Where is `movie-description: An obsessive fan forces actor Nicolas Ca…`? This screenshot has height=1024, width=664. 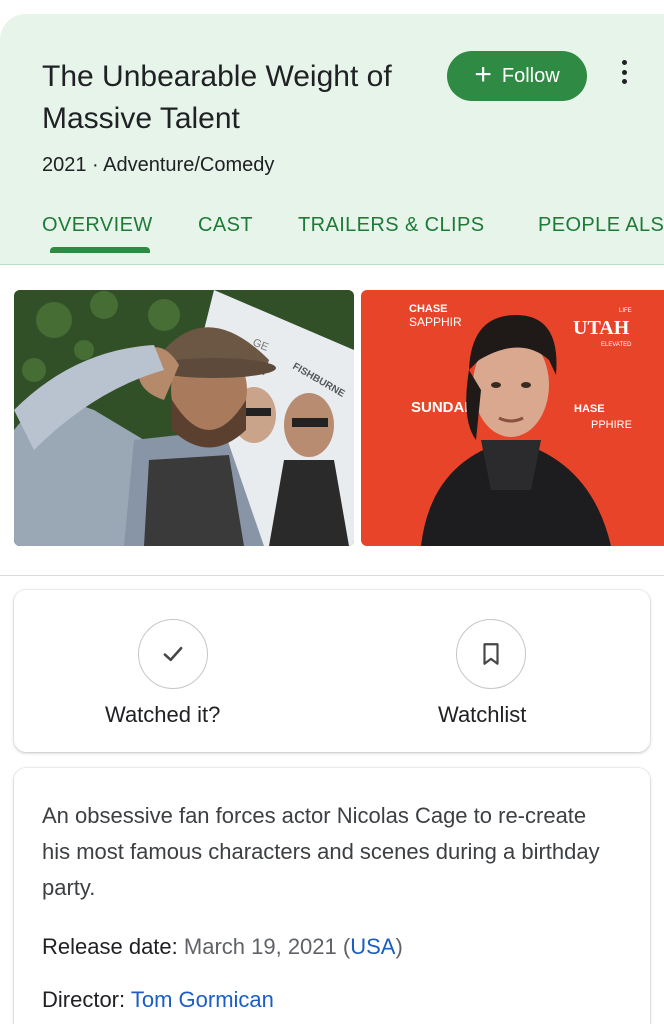 movie-description: An obsessive fan forces actor Nicolas Ca… is located at coordinates (321, 851).